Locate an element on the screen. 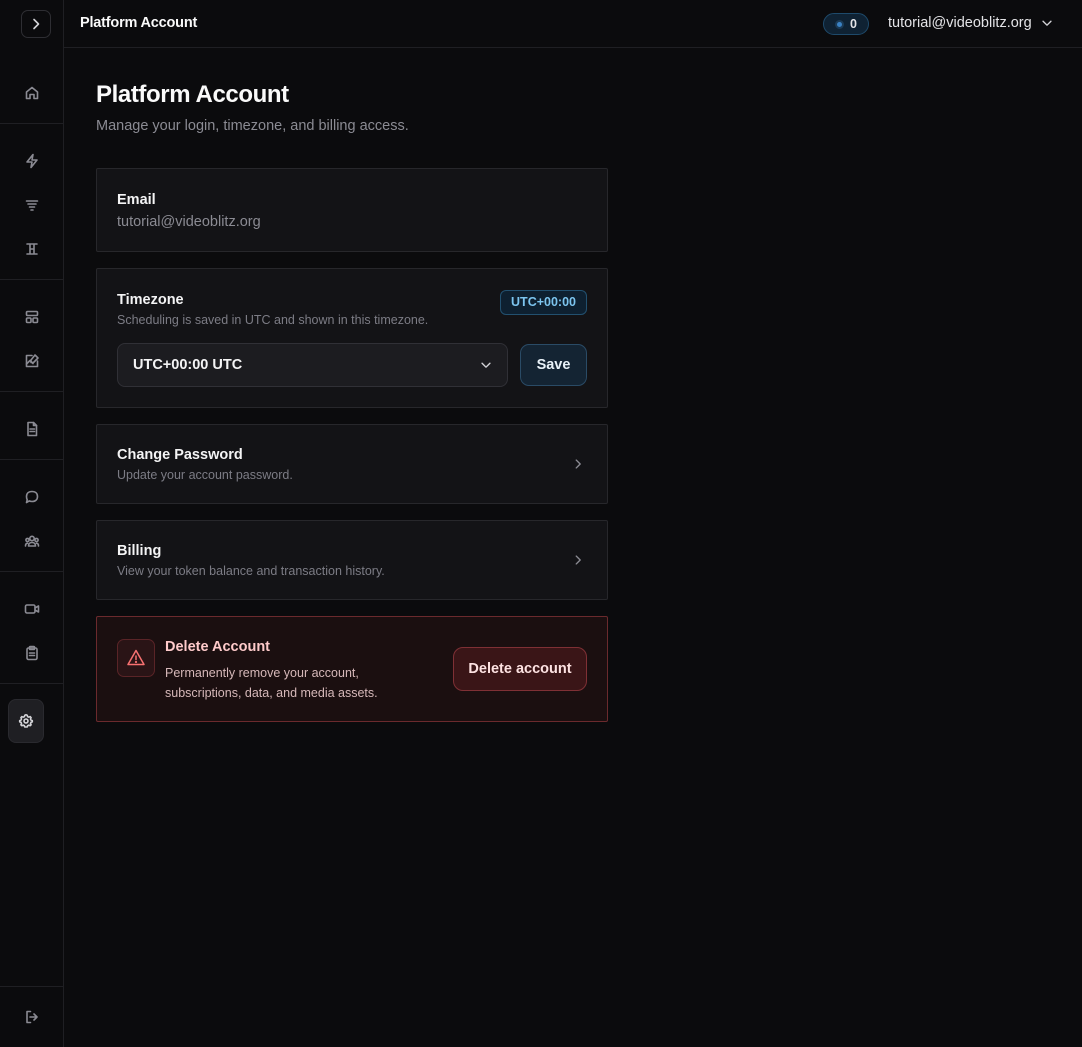  timezone-badge: UTC+00:00 is located at coordinates (543, 302).